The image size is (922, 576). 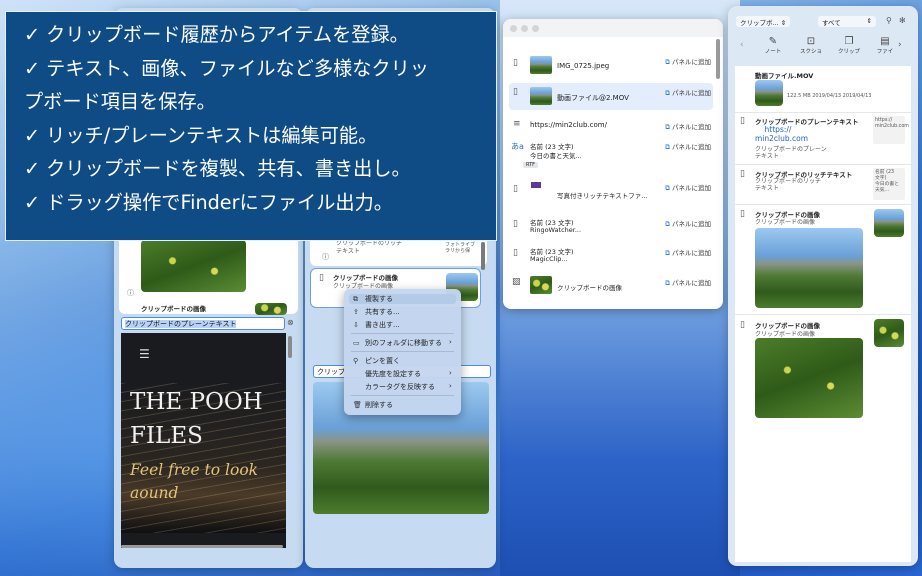 What do you see at coordinates (849, 41) in the screenshot?
I see `clipboard-icon: ❐` at bounding box center [849, 41].